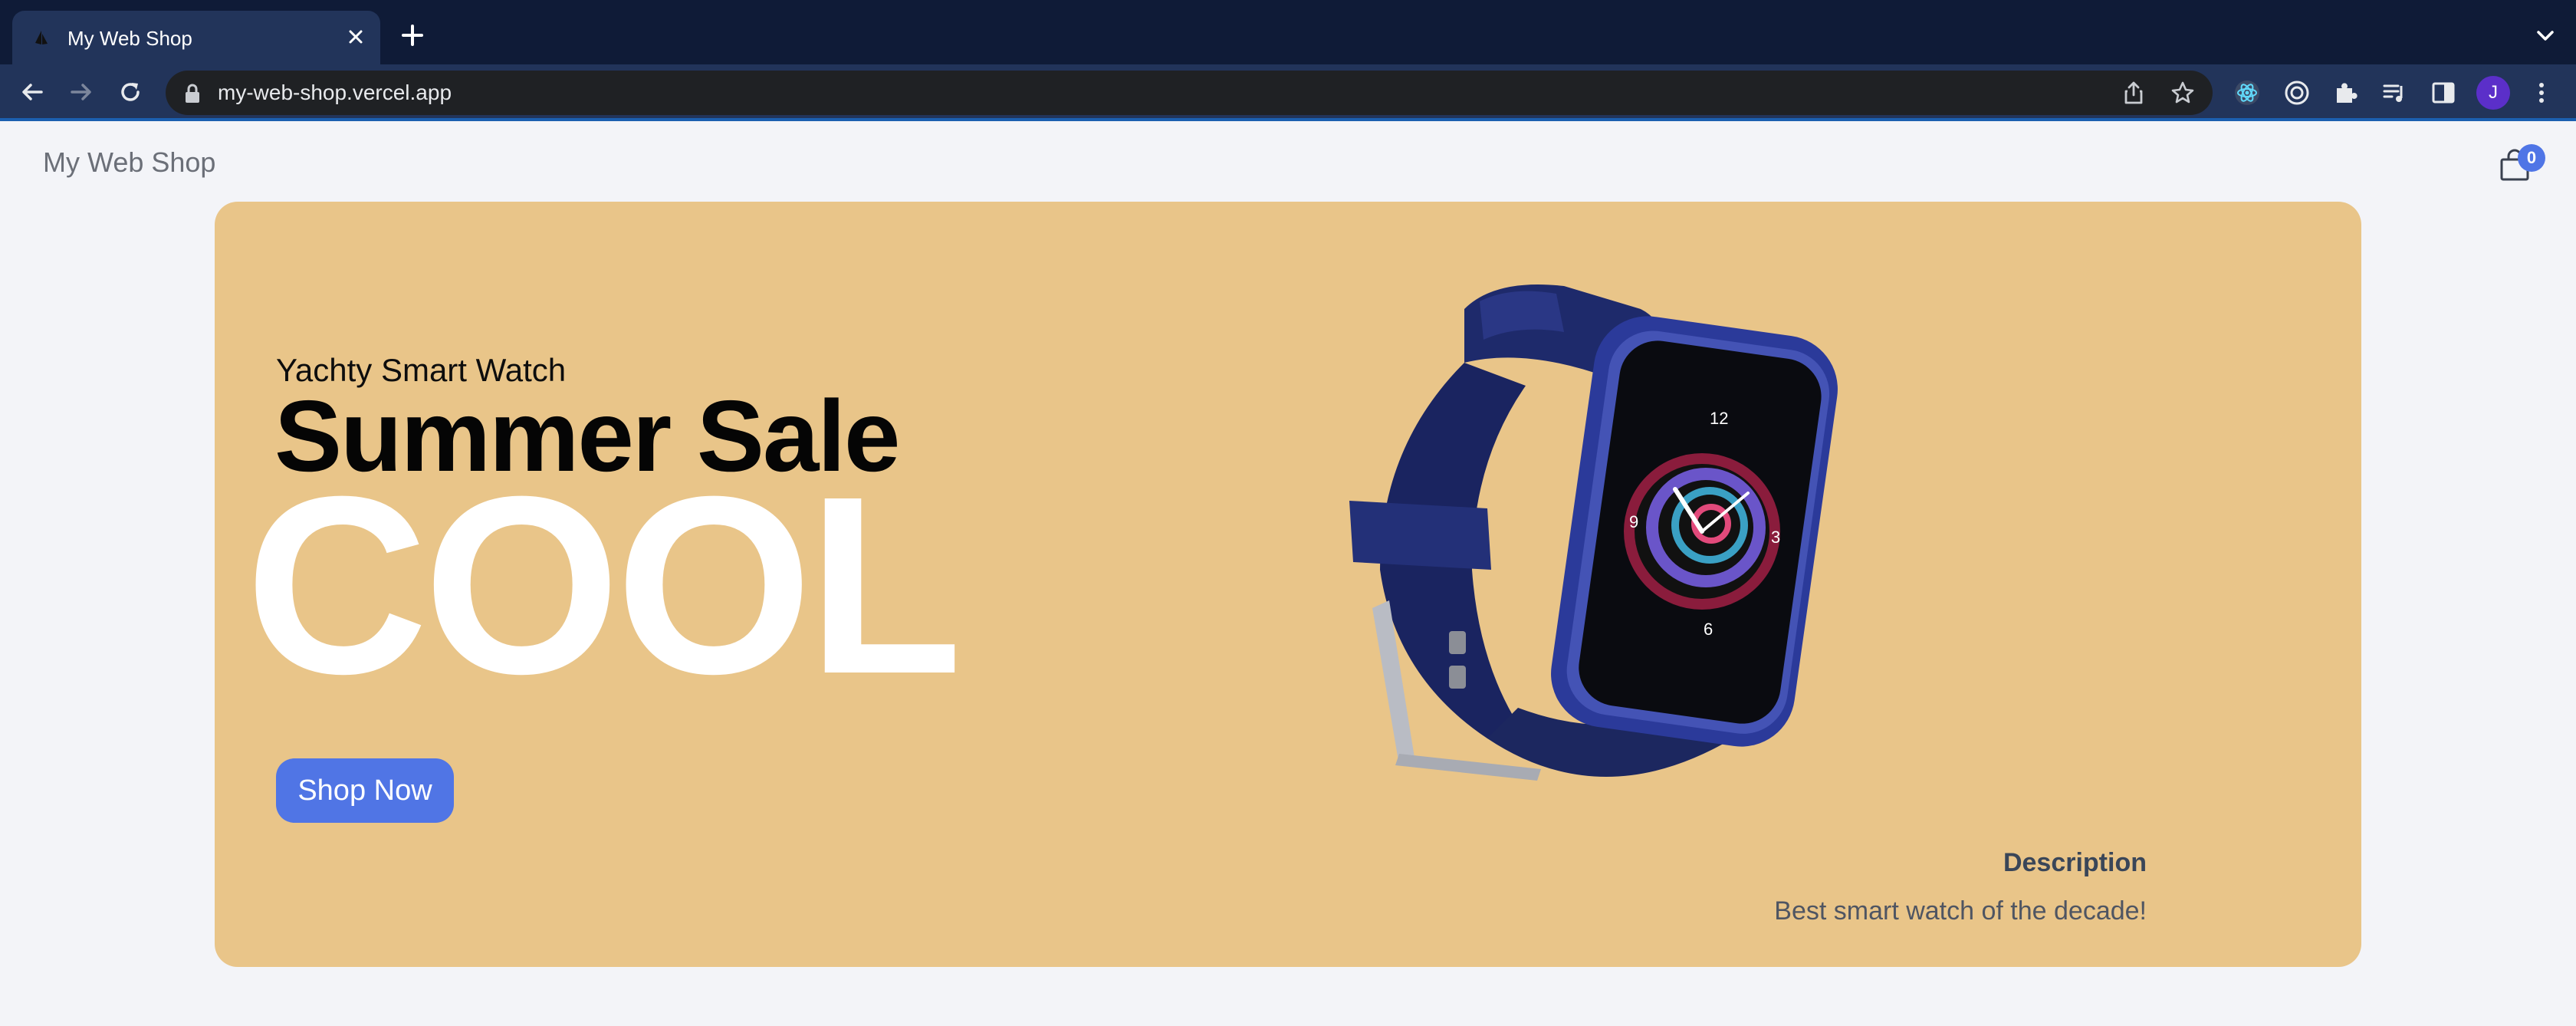  I want to click on sailboat-icon, so click(41, 37).